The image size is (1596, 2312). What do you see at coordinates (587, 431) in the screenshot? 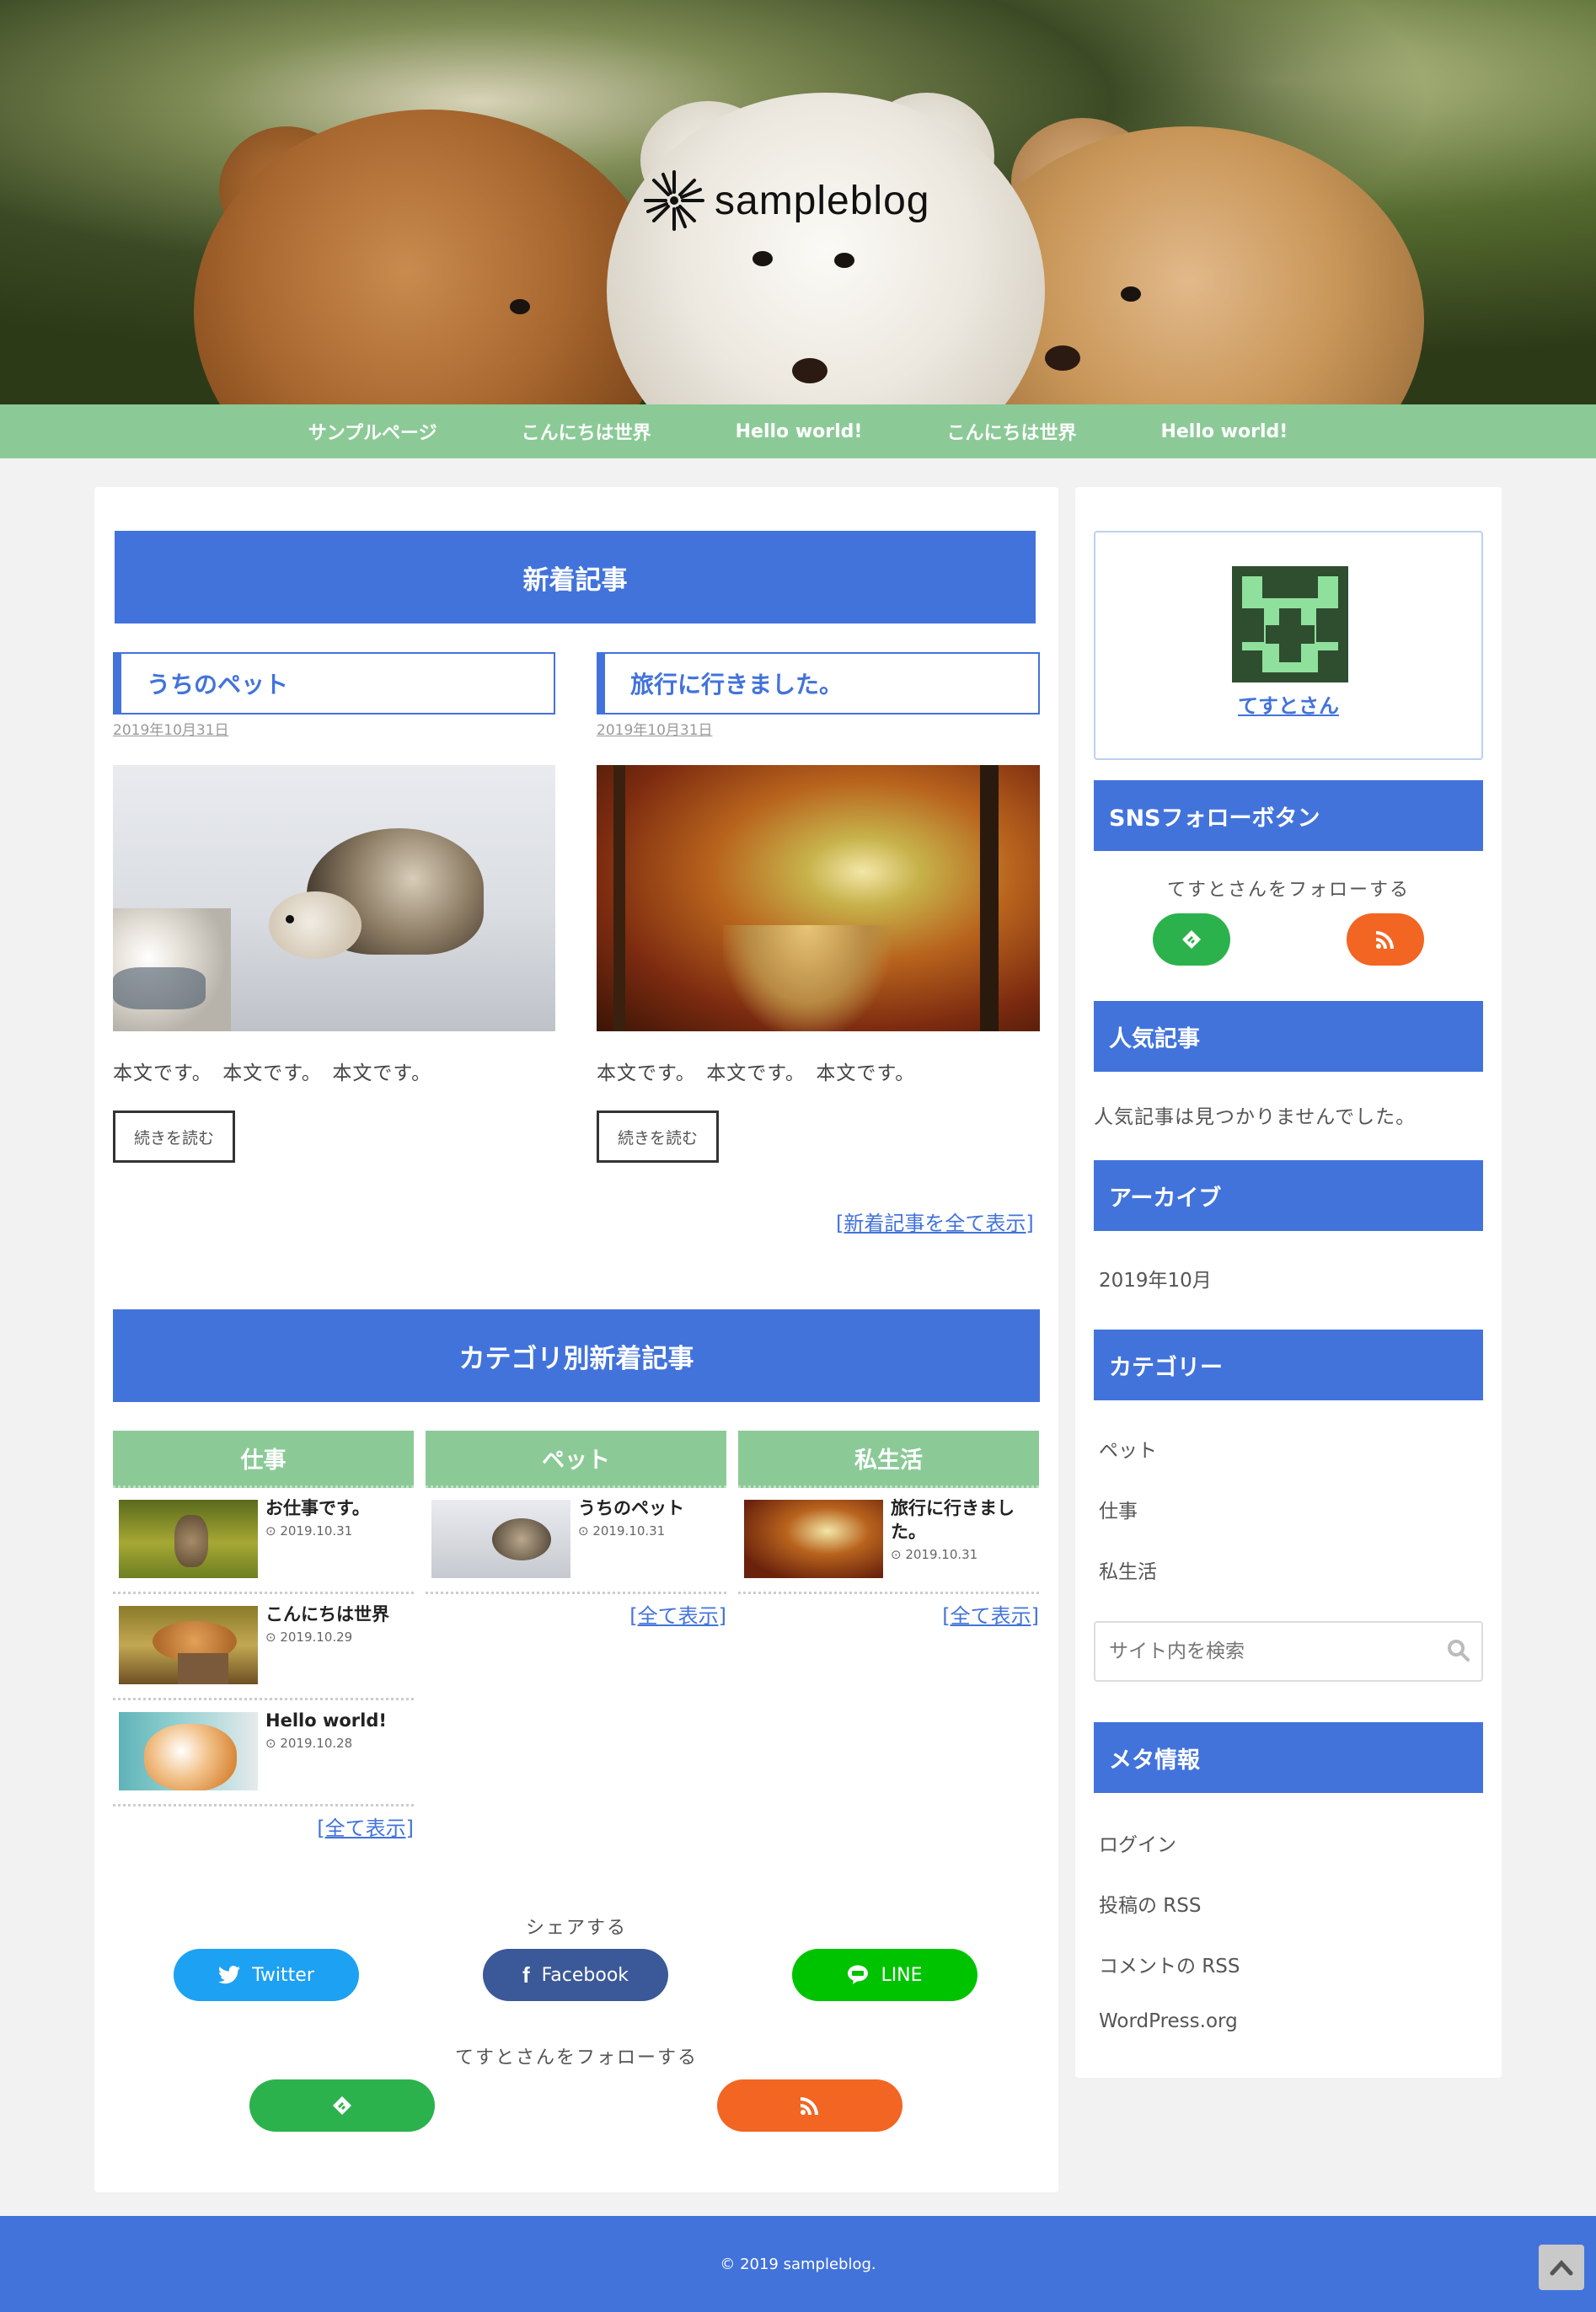
I see `nav-item-konnichiwa: こんにちは世界` at bounding box center [587, 431].